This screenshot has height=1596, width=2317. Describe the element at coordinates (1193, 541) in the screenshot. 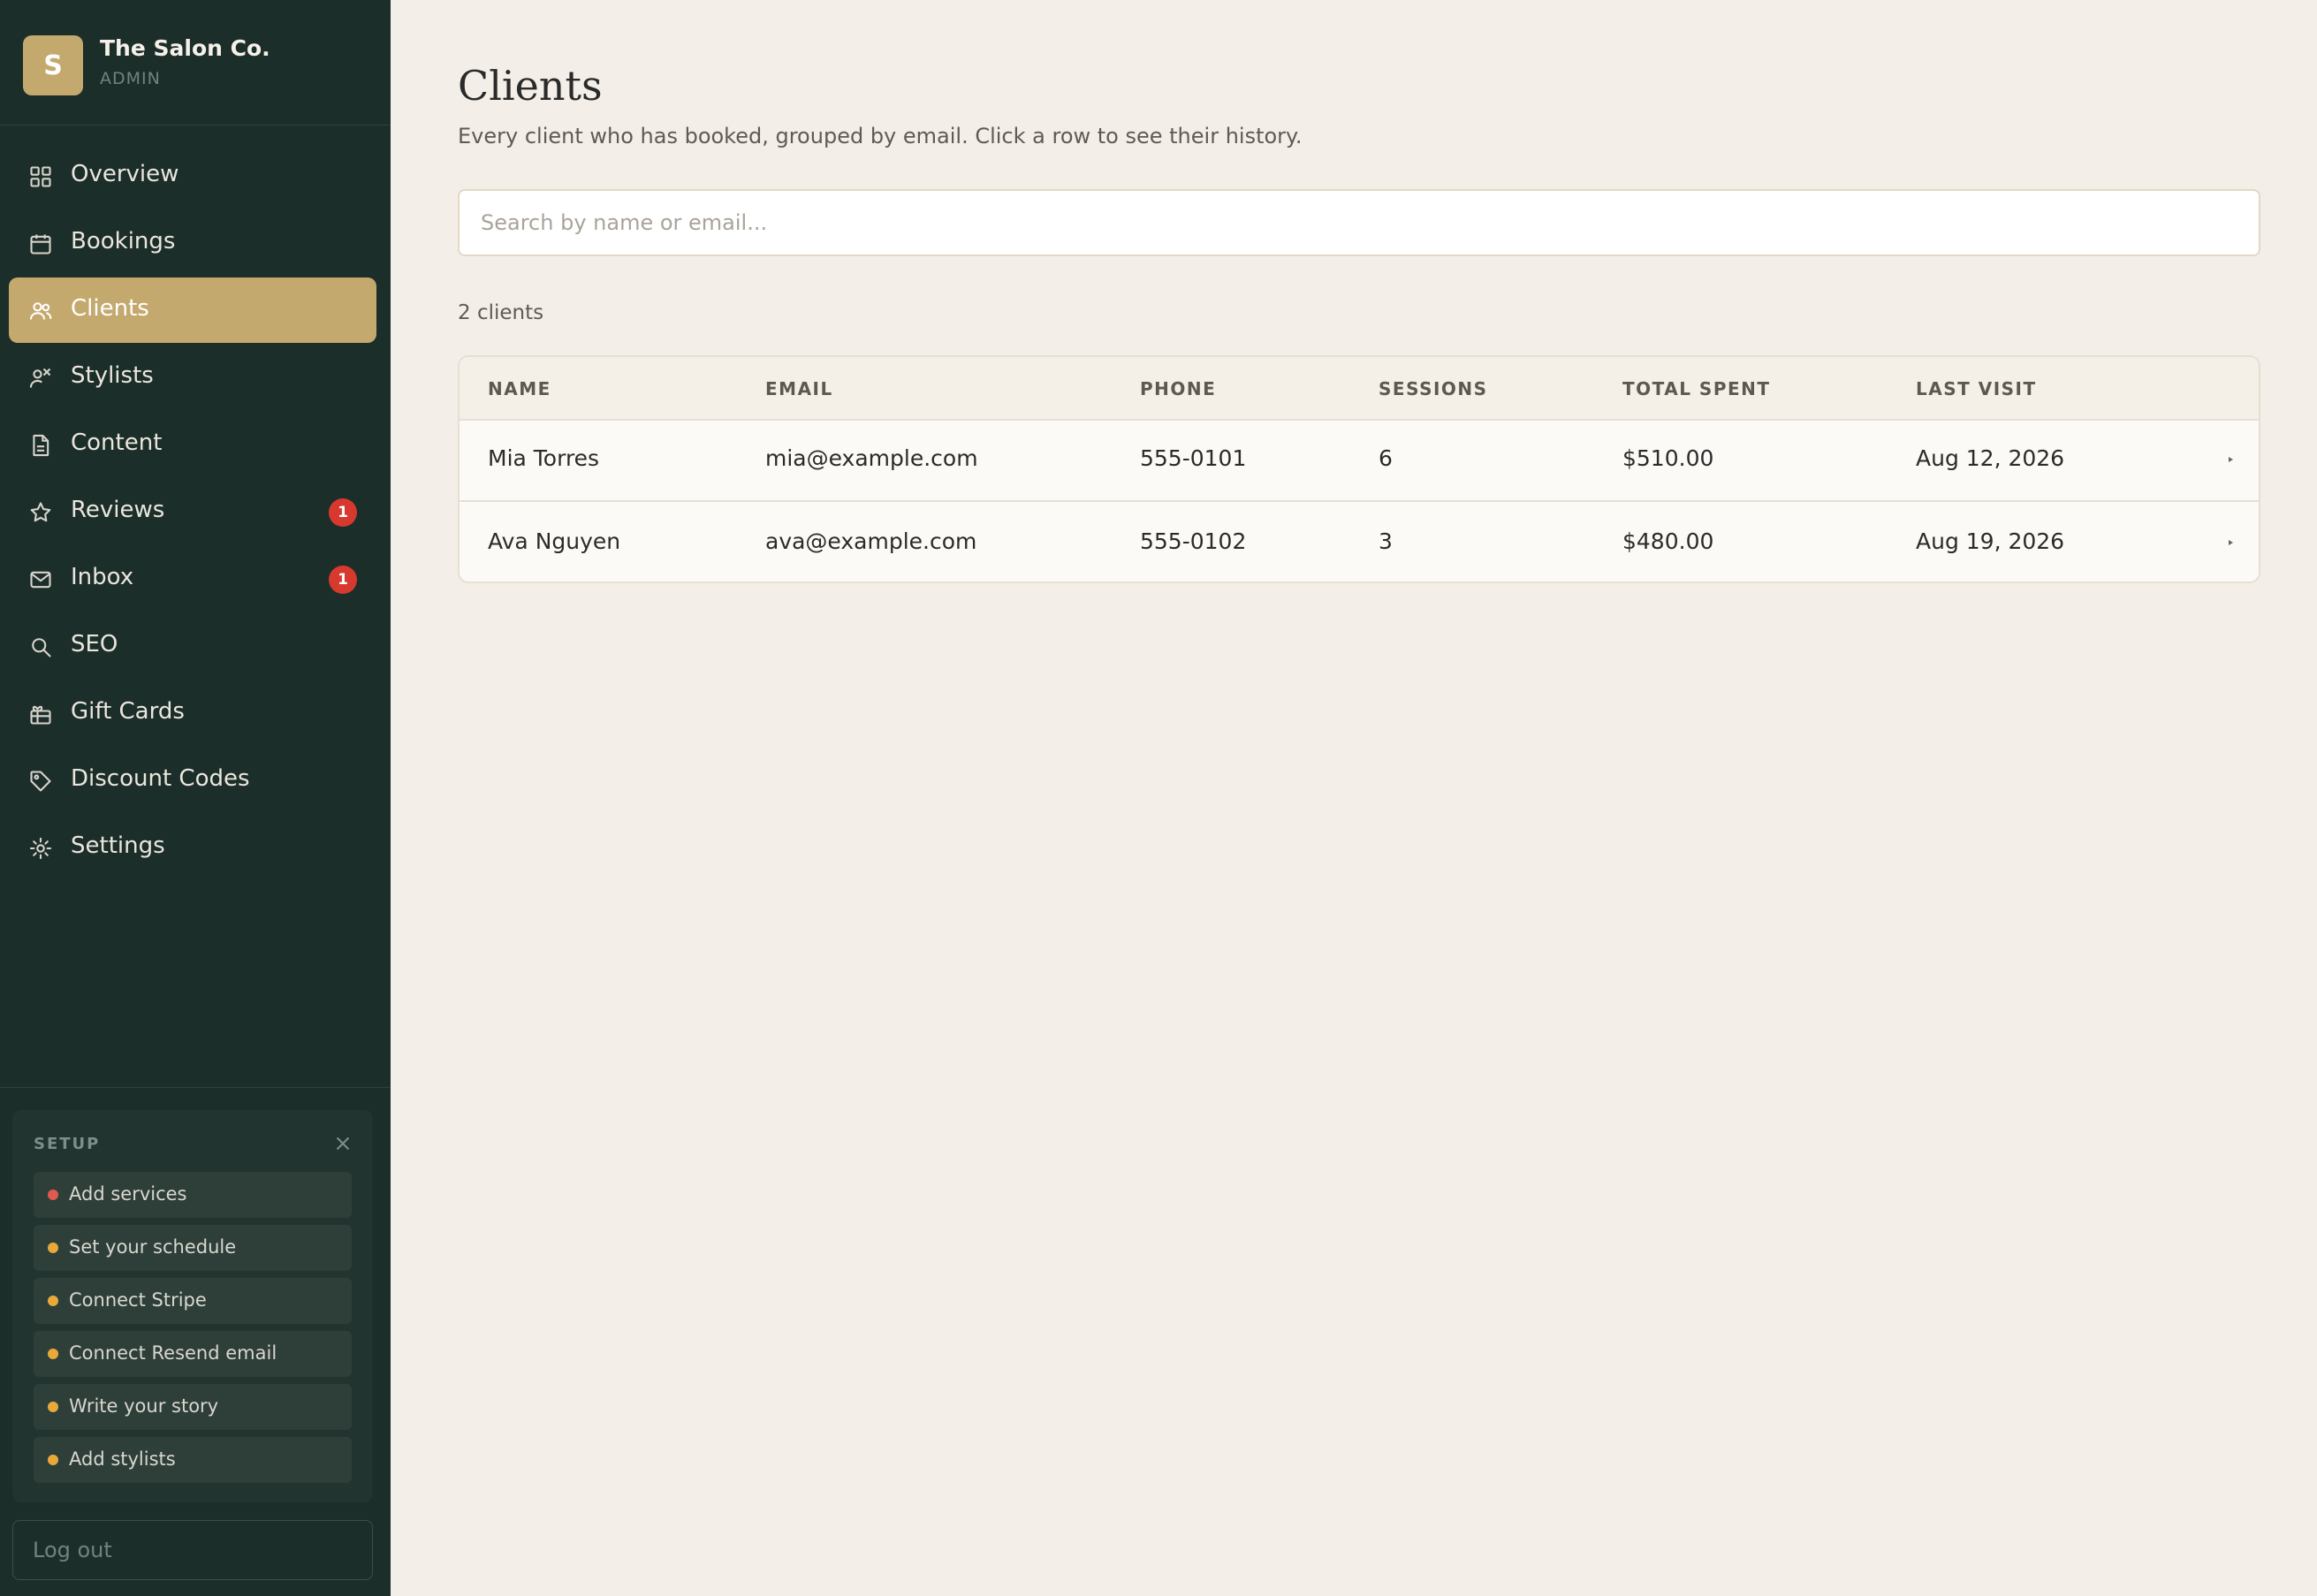

I see `cell-phone: 555-0102` at that location.